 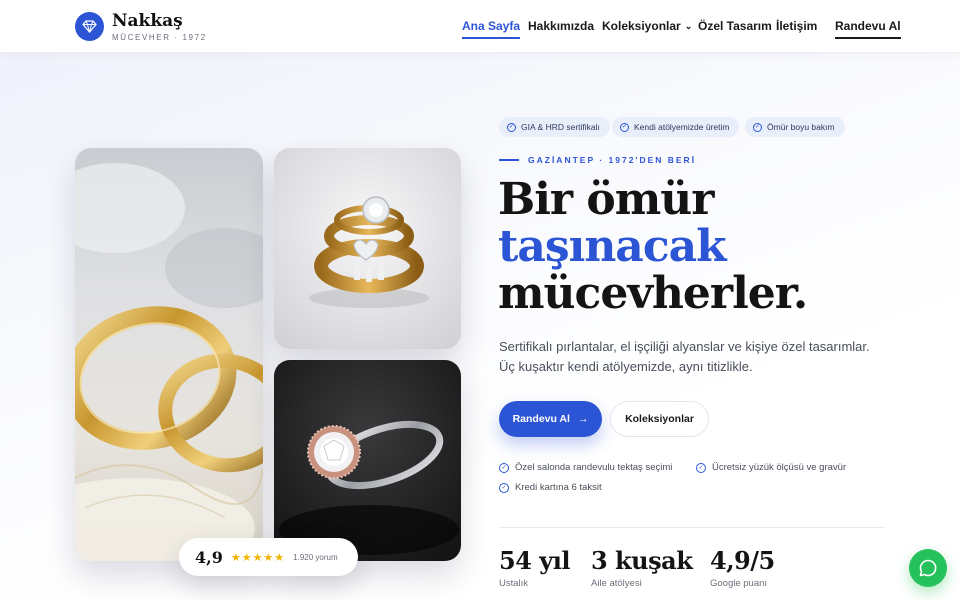 I want to click on badge-lifetime-care: ✓ Ömür boyu bakım, so click(x=795, y=127).